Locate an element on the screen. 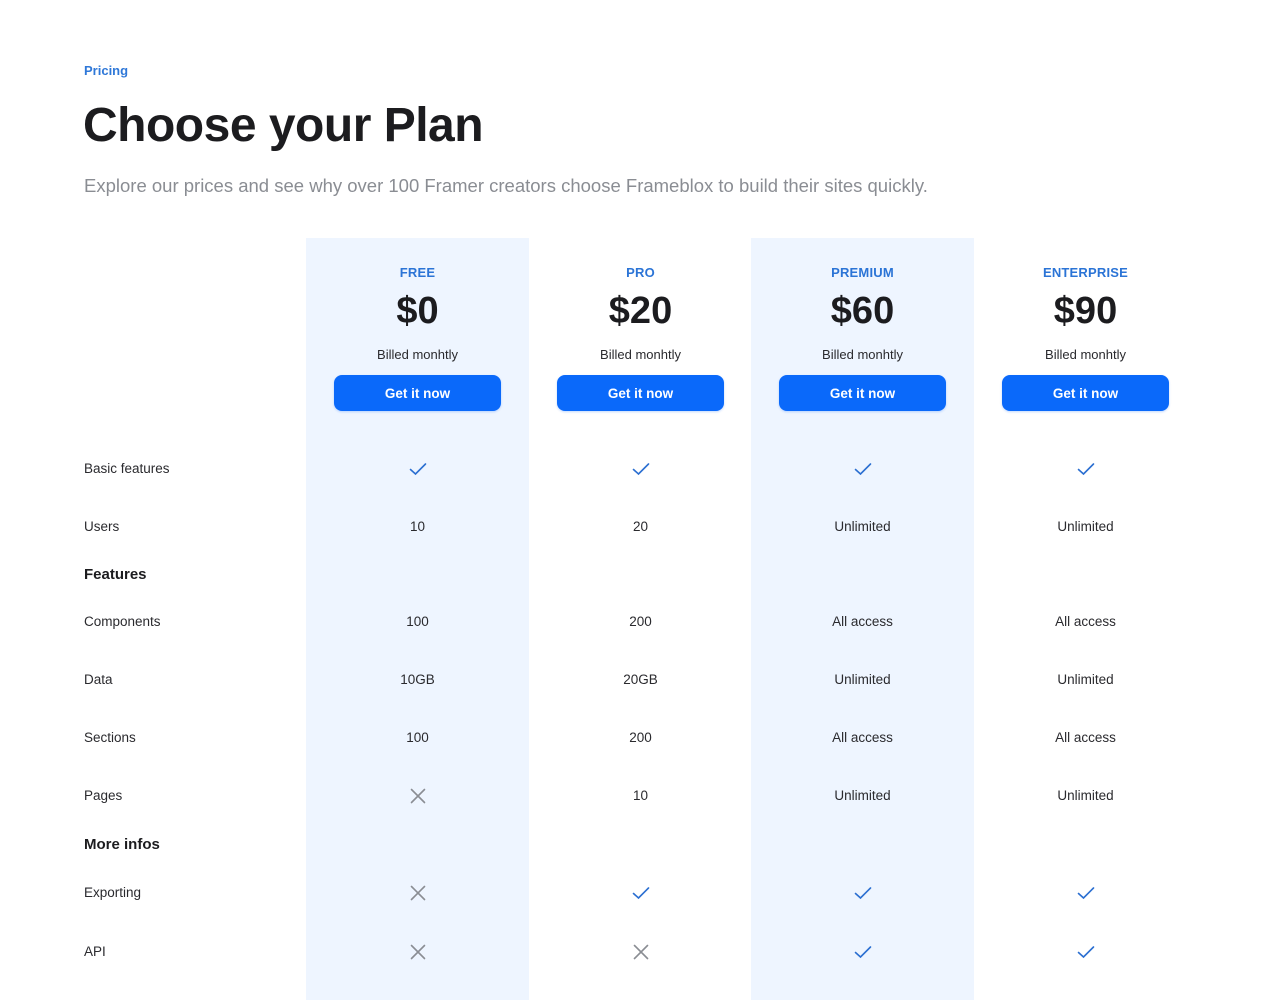 This screenshot has height=1000, width=1280. feature-row: Basic features is located at coordinates (640, 469).